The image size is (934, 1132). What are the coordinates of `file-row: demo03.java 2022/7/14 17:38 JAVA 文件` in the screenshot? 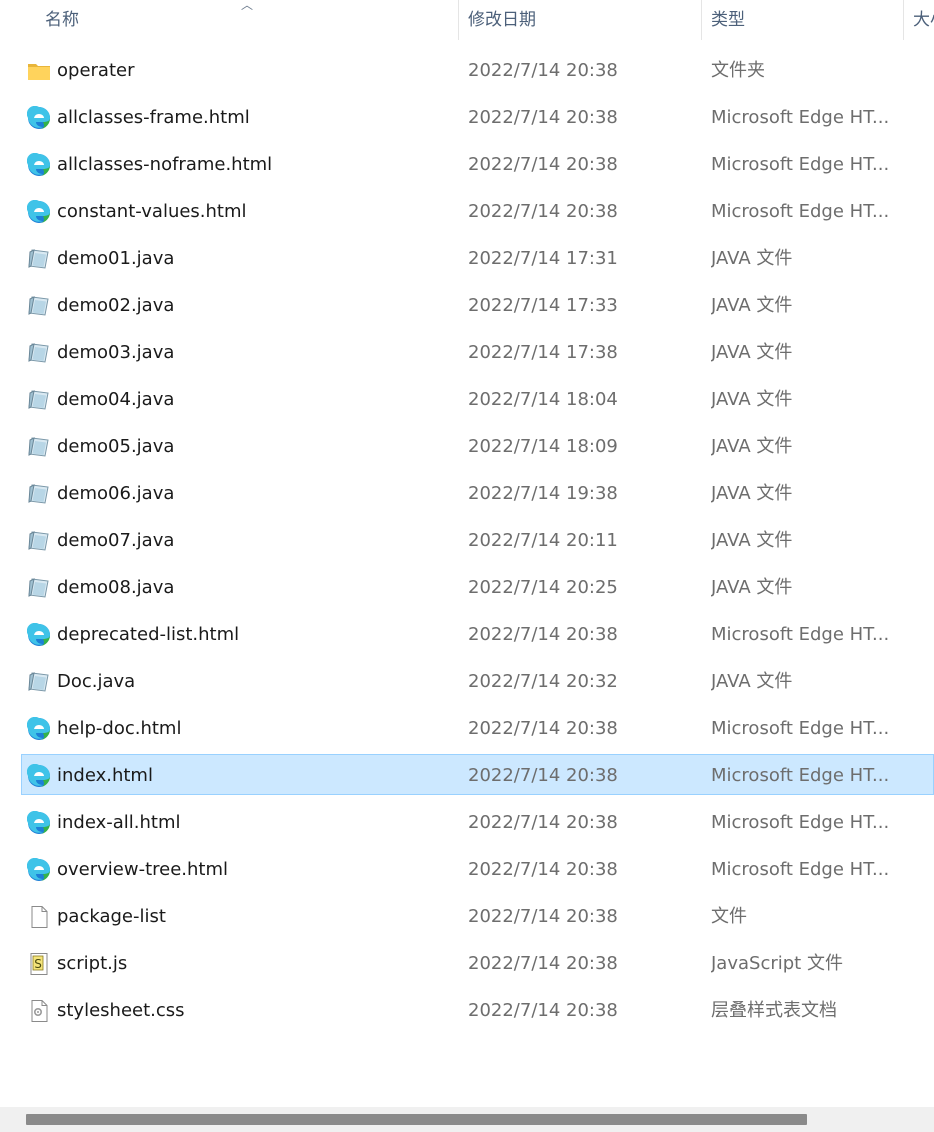 It's located at (467, 352).